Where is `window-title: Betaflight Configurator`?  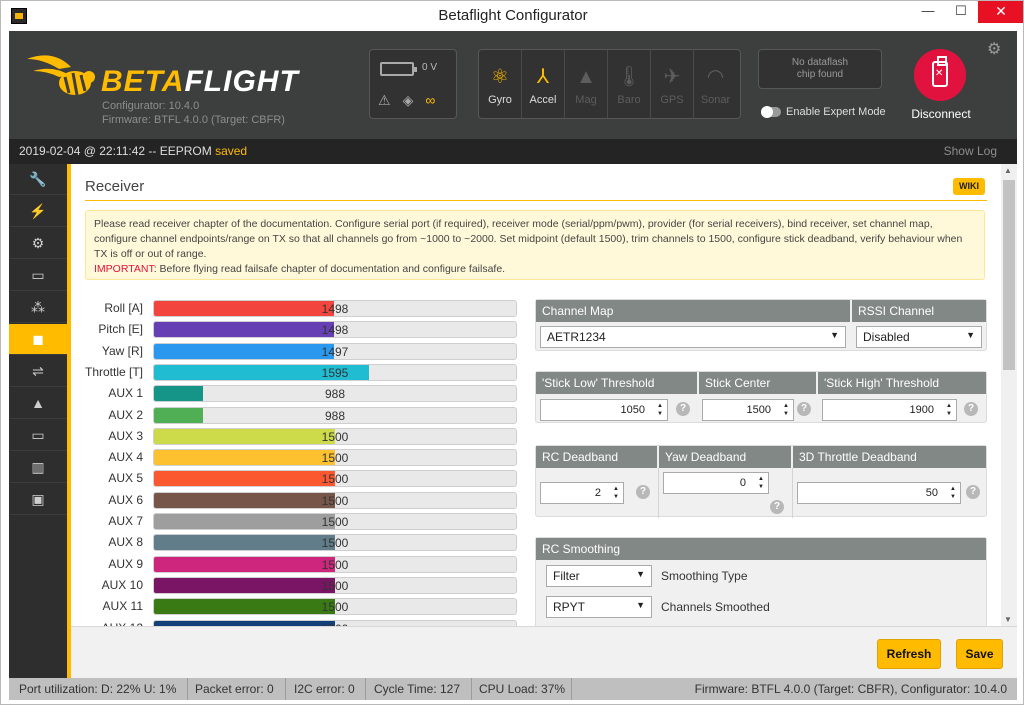 window-title: Betaflight Configurator is located at coordinates (513, 15).